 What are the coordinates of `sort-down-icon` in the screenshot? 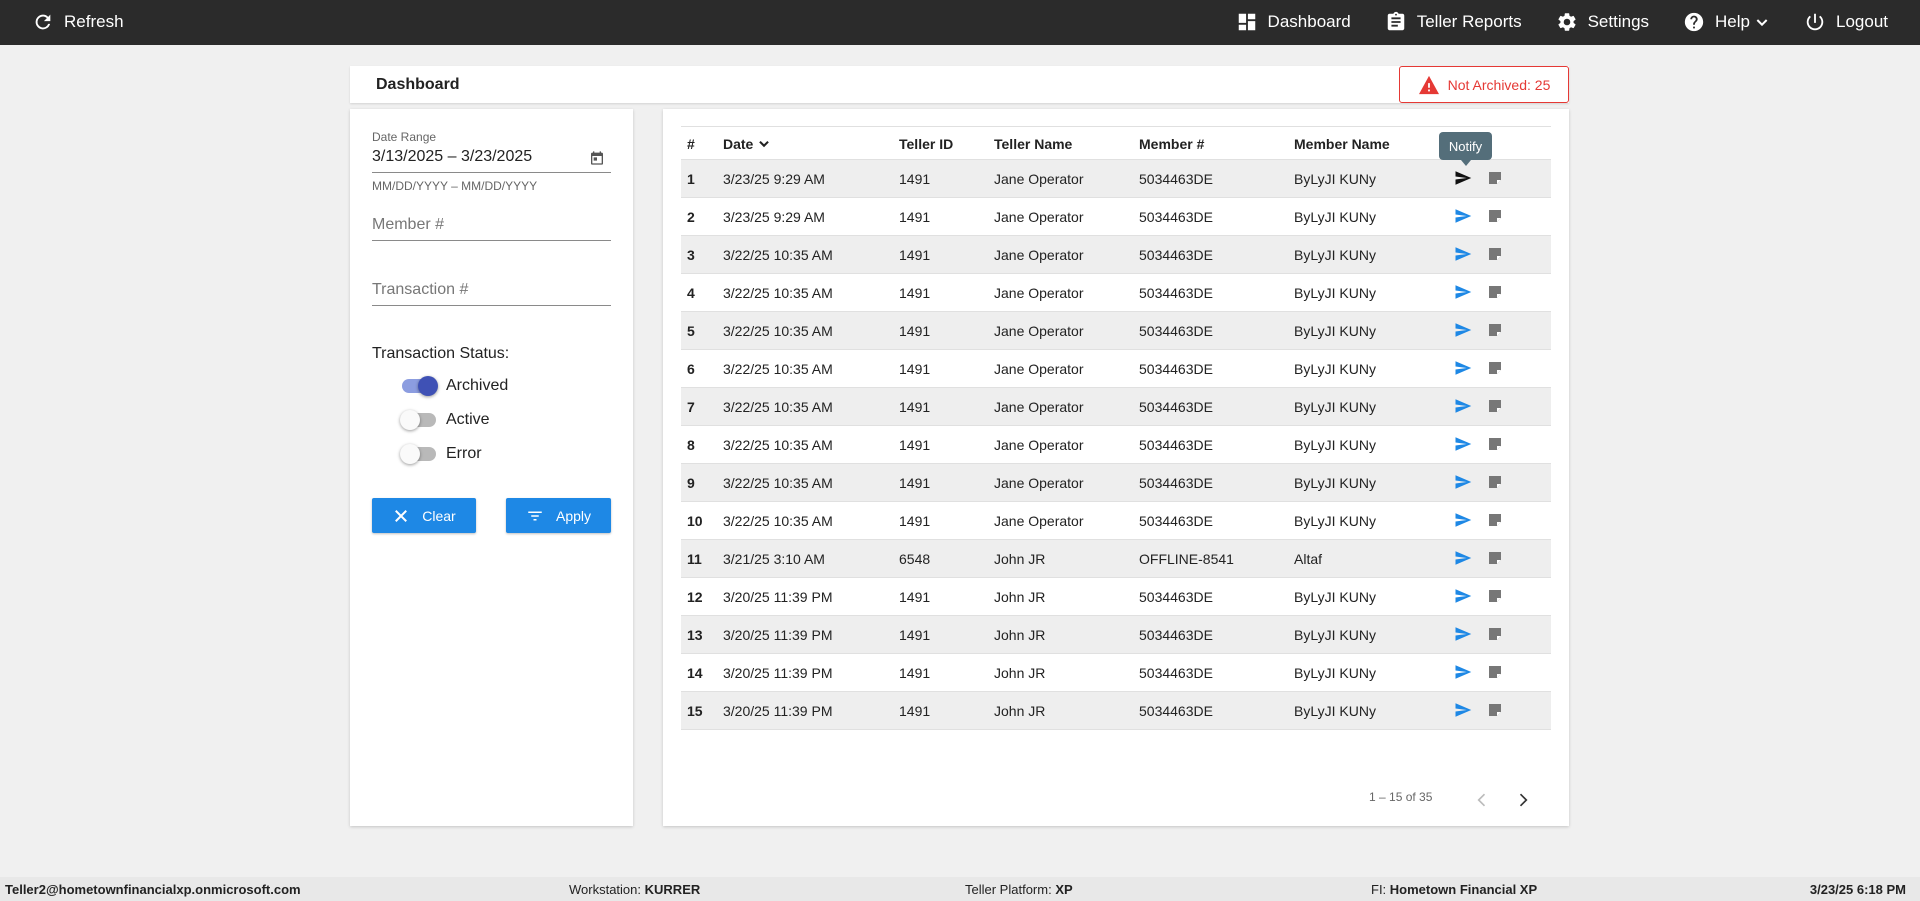 It's located at (764, 144).